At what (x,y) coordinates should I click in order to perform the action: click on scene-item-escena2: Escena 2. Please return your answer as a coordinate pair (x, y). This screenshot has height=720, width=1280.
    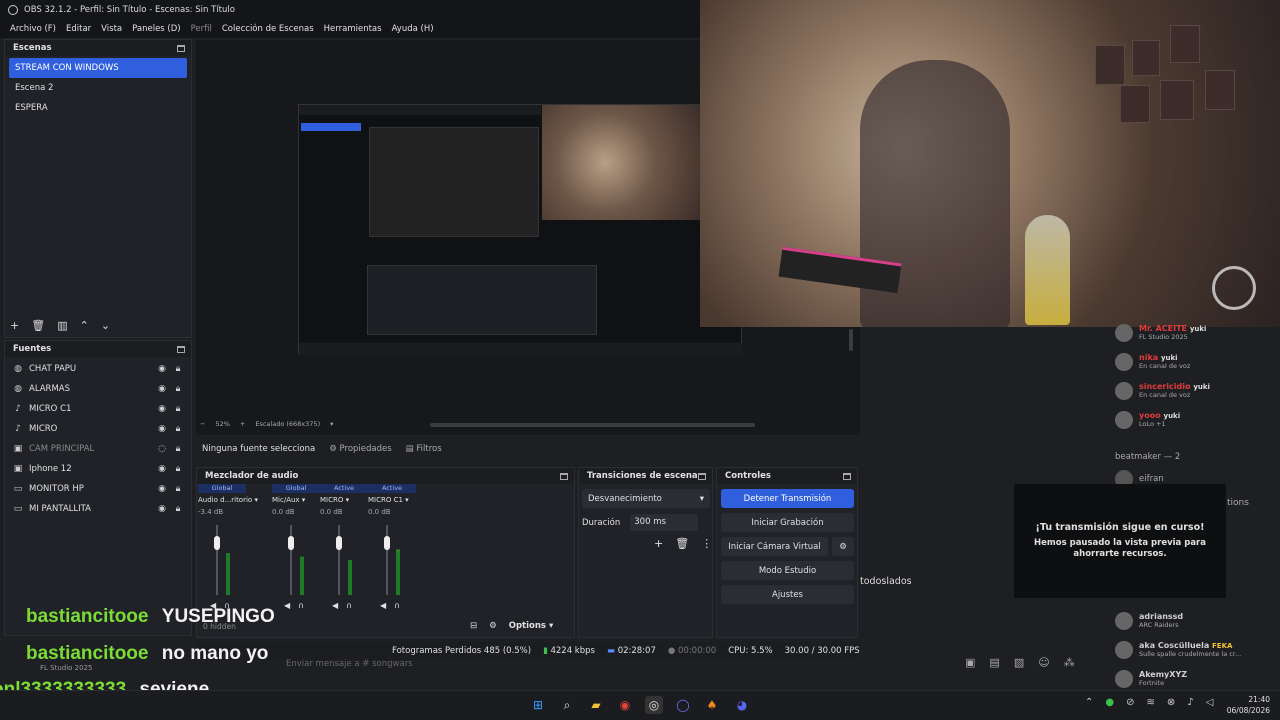
    Looking at the image, I should click on (98, 88).